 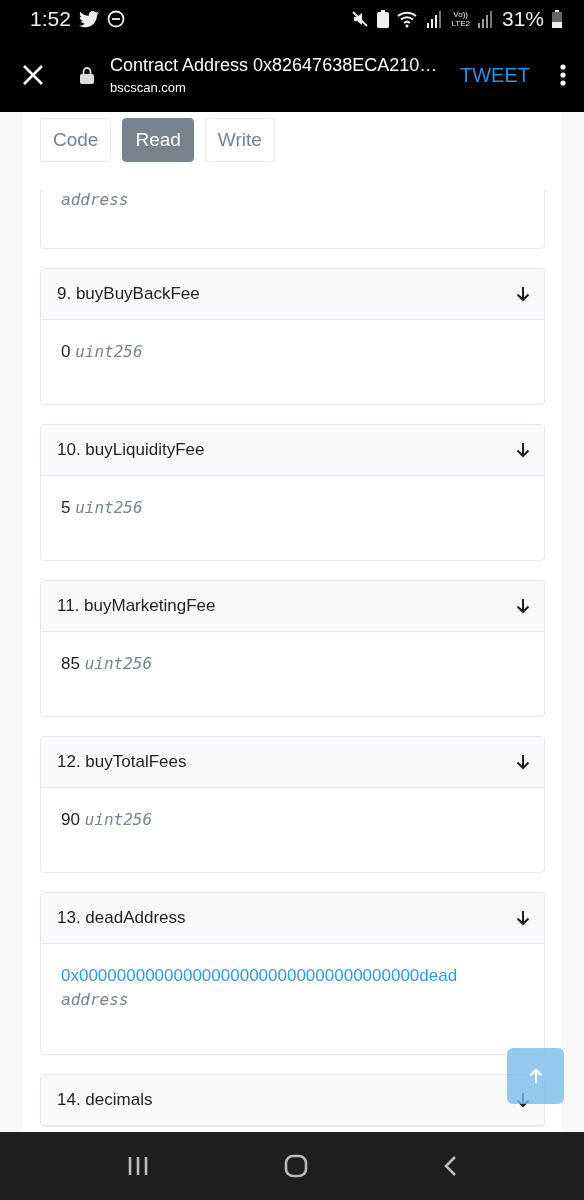 What do you see at coordinates (563, 75) in the screenshot?
I see `more-icon` at bounding box center [563, 75].